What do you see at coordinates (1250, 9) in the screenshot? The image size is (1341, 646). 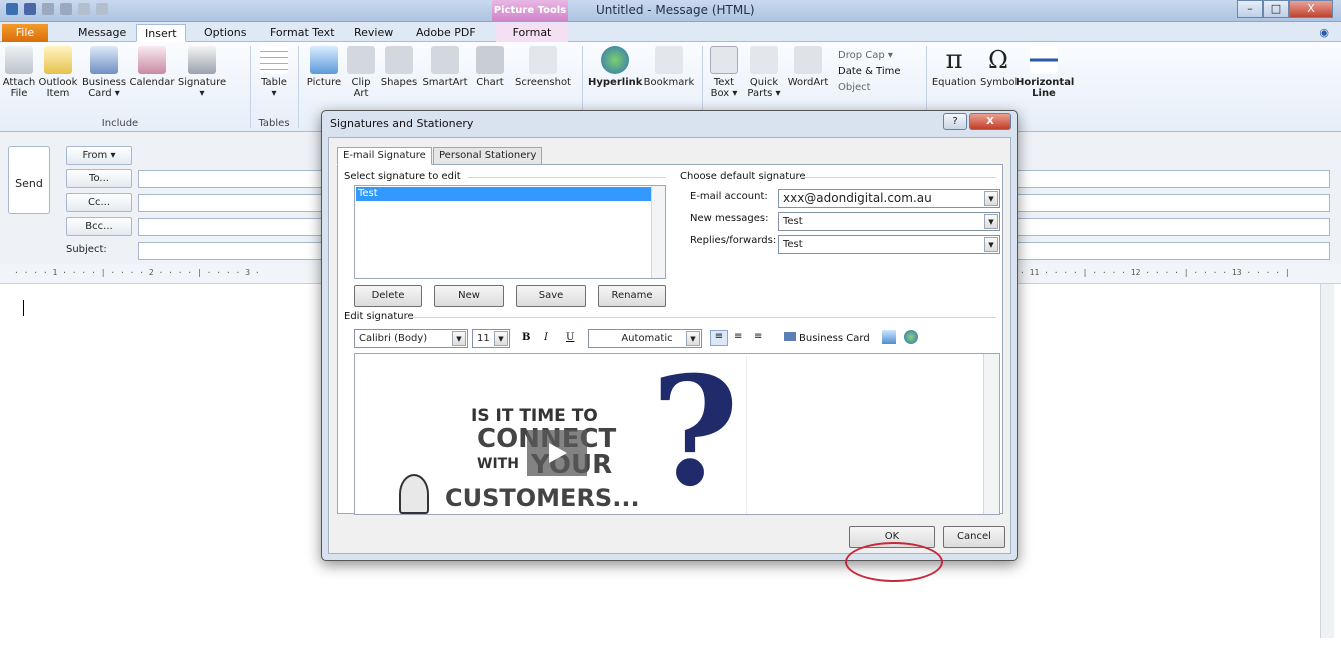 I see `minimize-button: –` at bounding box center [1250, 9].